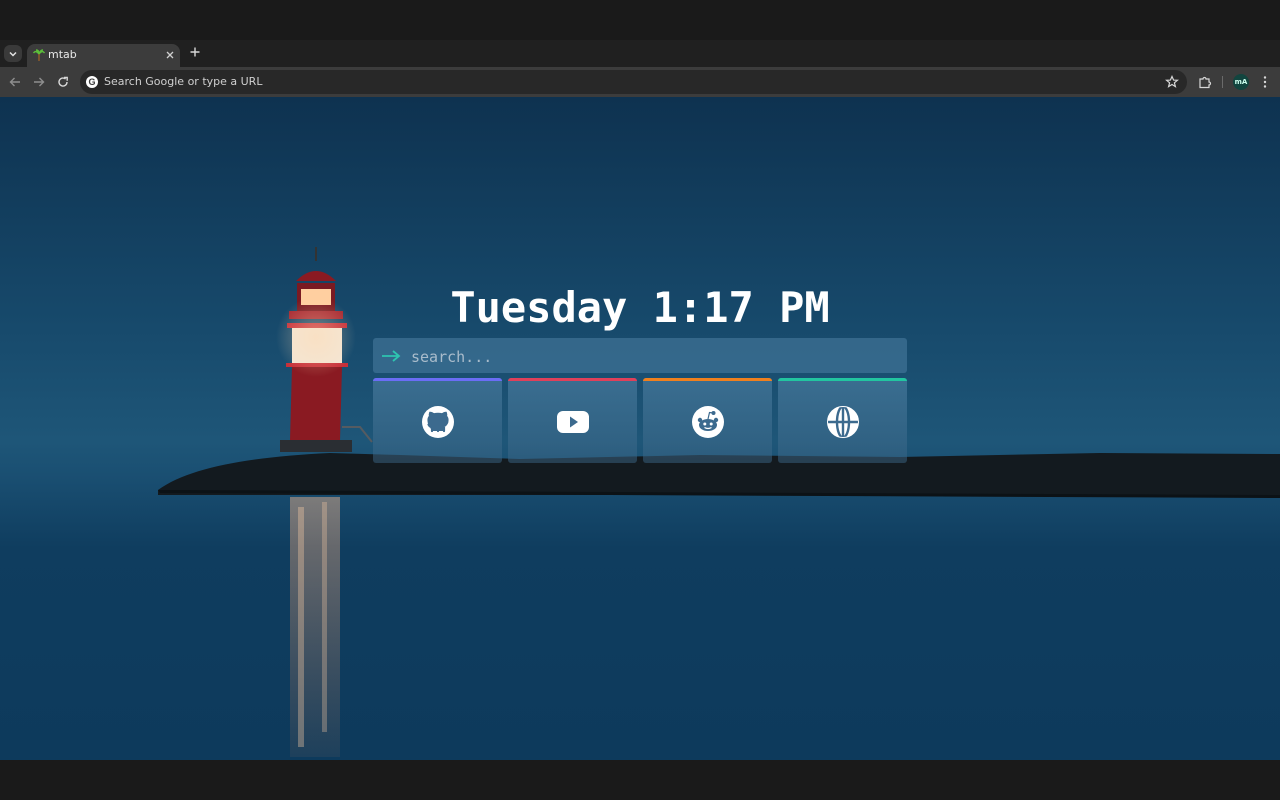 The image size is (1280, 800). I want to click on link-tile-github, so click(437, 420).